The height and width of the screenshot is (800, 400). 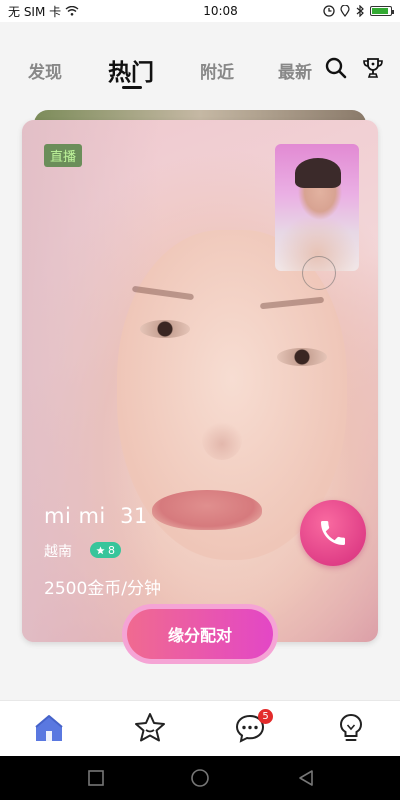 What do you see at coordinates (373, 68) in the screenshot?
I see `trophy-icon` at bounding box center [373, 68].